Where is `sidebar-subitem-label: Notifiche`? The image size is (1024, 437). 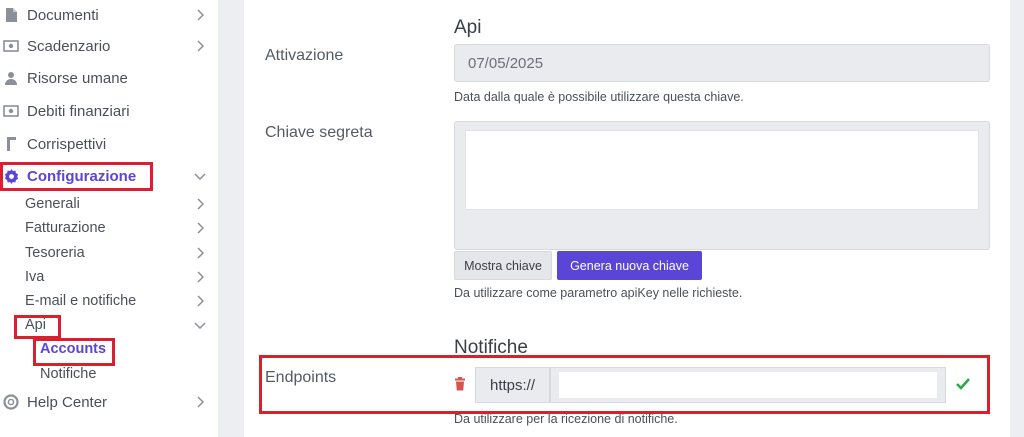 sidebar-subitem-label: Notifiche is located at coordinates (68, 374).